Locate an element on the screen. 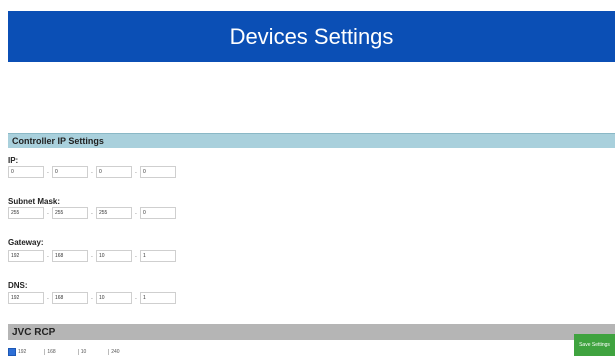 The width and height of the screenshot is (615, 356). jvc-rcp-title: JVC RCP is located at coordinates (34, 332).